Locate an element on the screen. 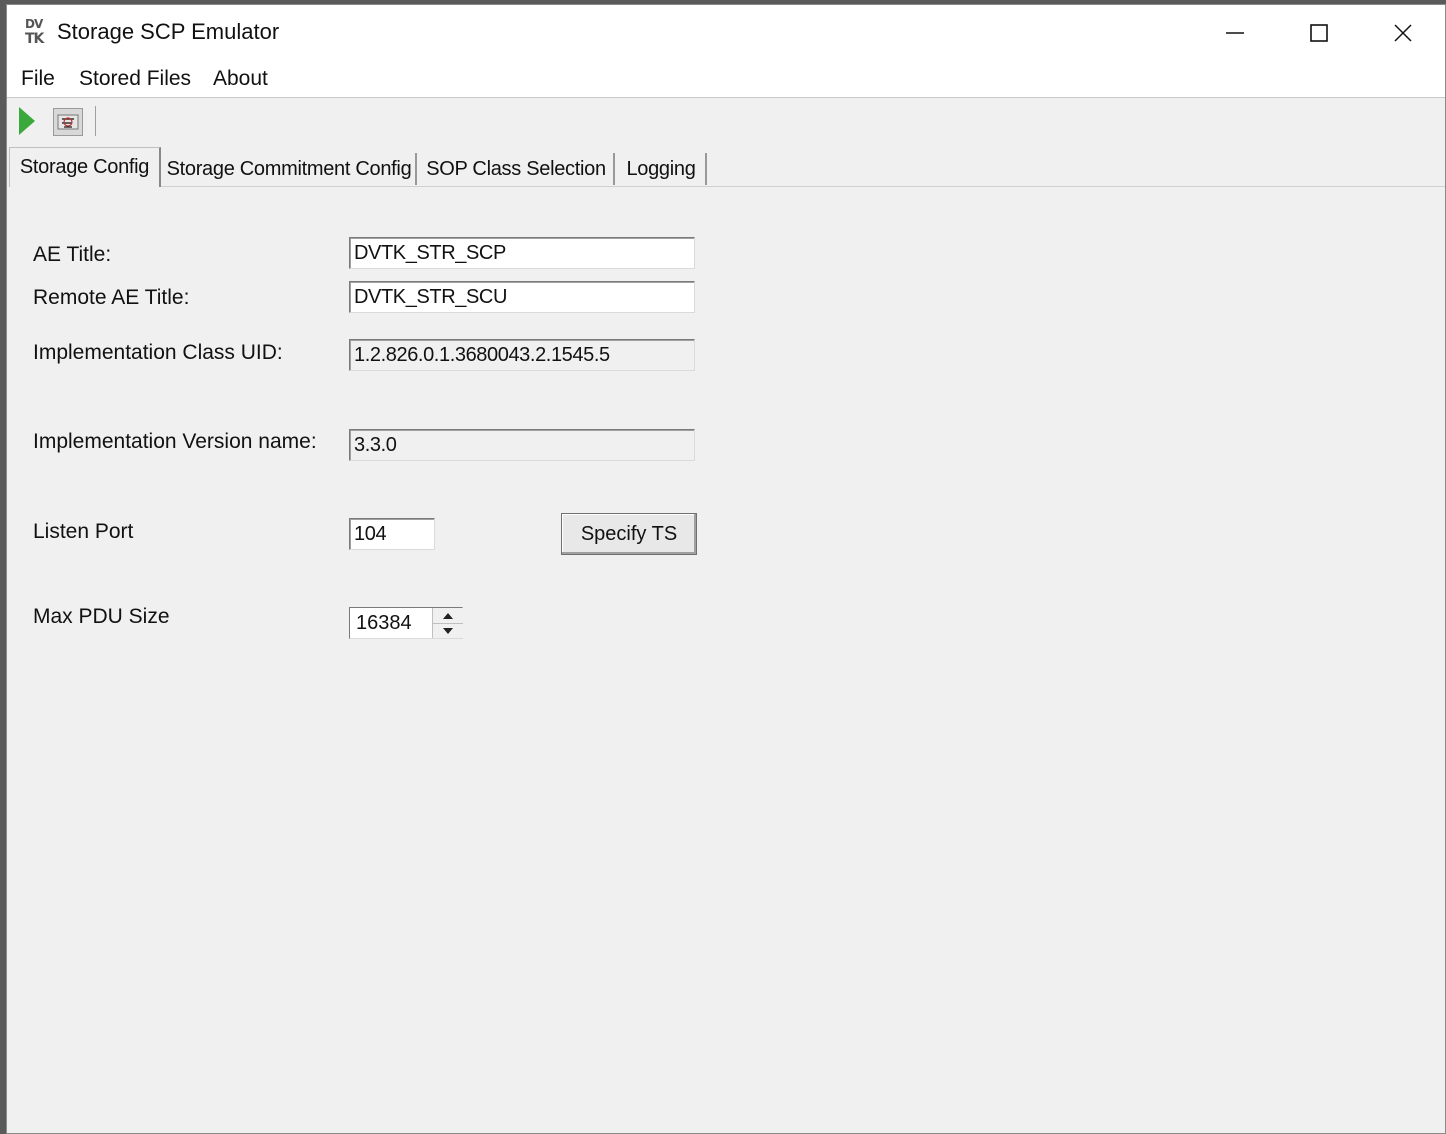  start-button is located at coordinates (28, 121).